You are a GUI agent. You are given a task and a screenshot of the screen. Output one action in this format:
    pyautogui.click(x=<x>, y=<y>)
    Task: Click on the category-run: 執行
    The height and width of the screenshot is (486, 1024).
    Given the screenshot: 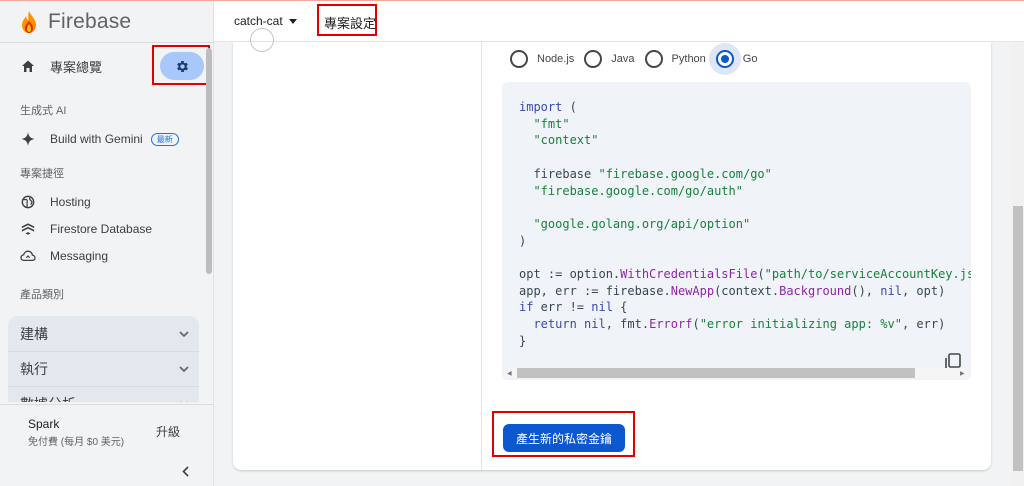 What is the action you would take?
    pyautogui.click(x=103, y=368)
    